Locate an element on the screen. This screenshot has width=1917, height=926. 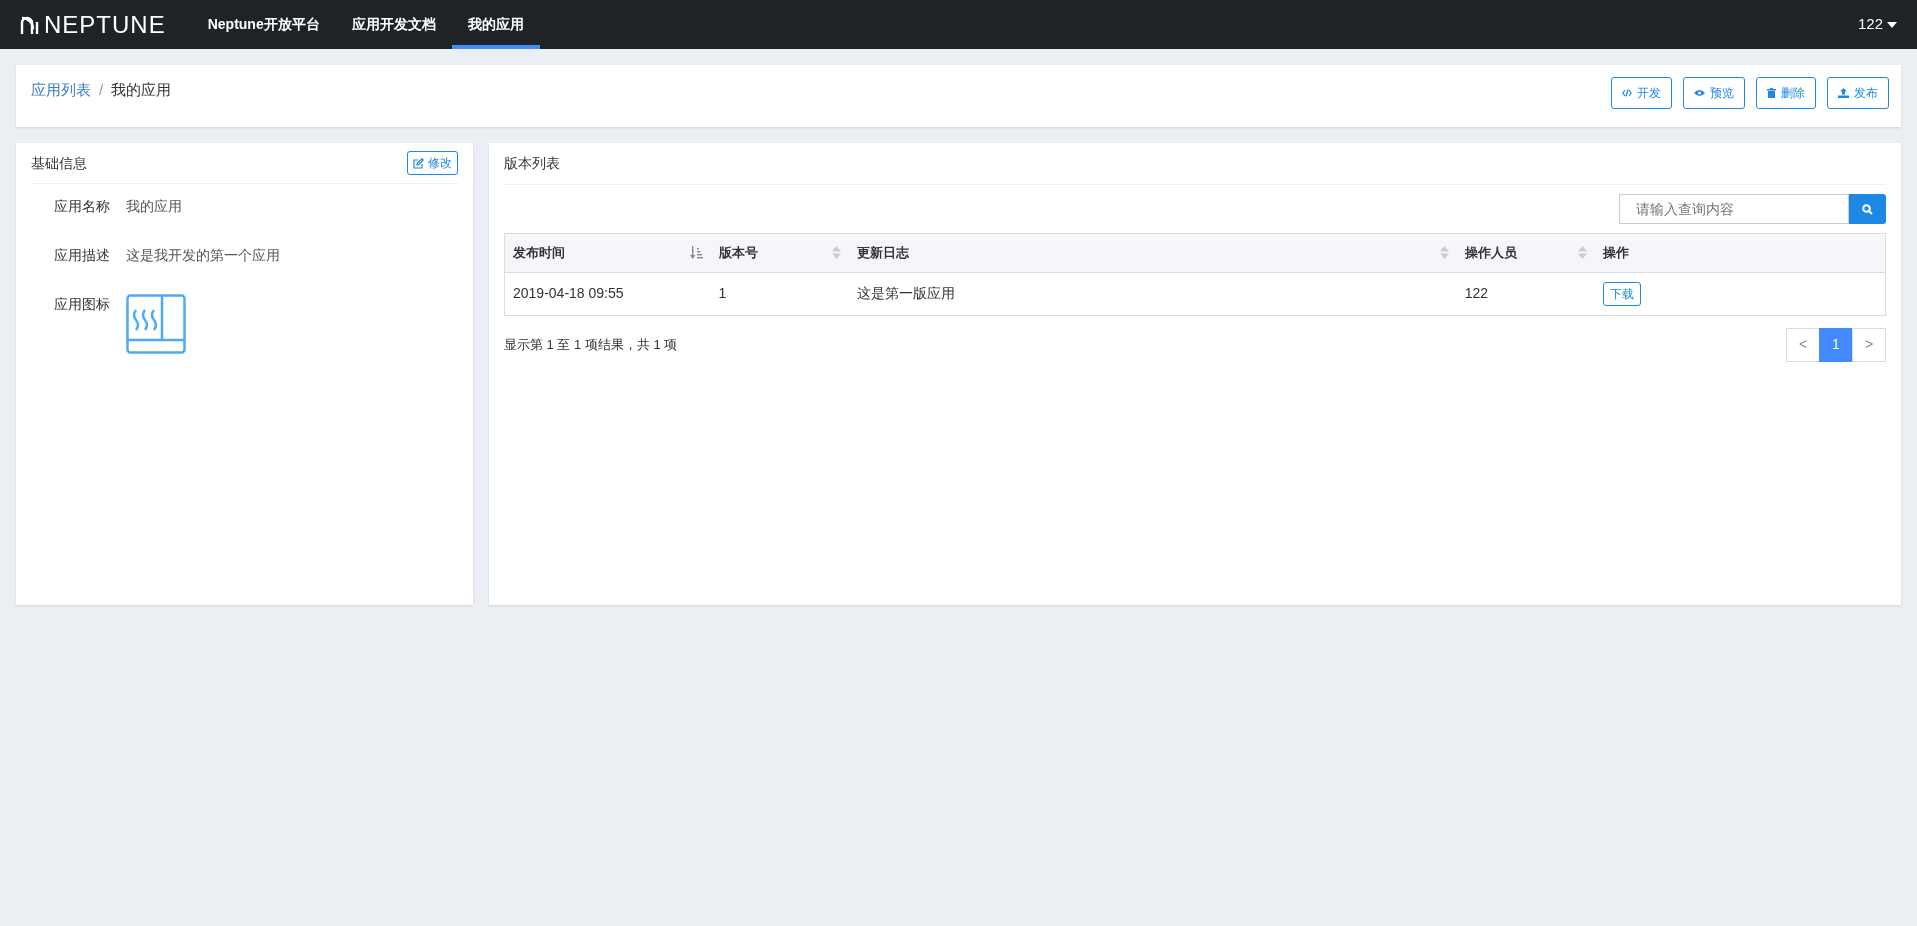
field-label: 应用描述 is located at coordinates (82, 255).